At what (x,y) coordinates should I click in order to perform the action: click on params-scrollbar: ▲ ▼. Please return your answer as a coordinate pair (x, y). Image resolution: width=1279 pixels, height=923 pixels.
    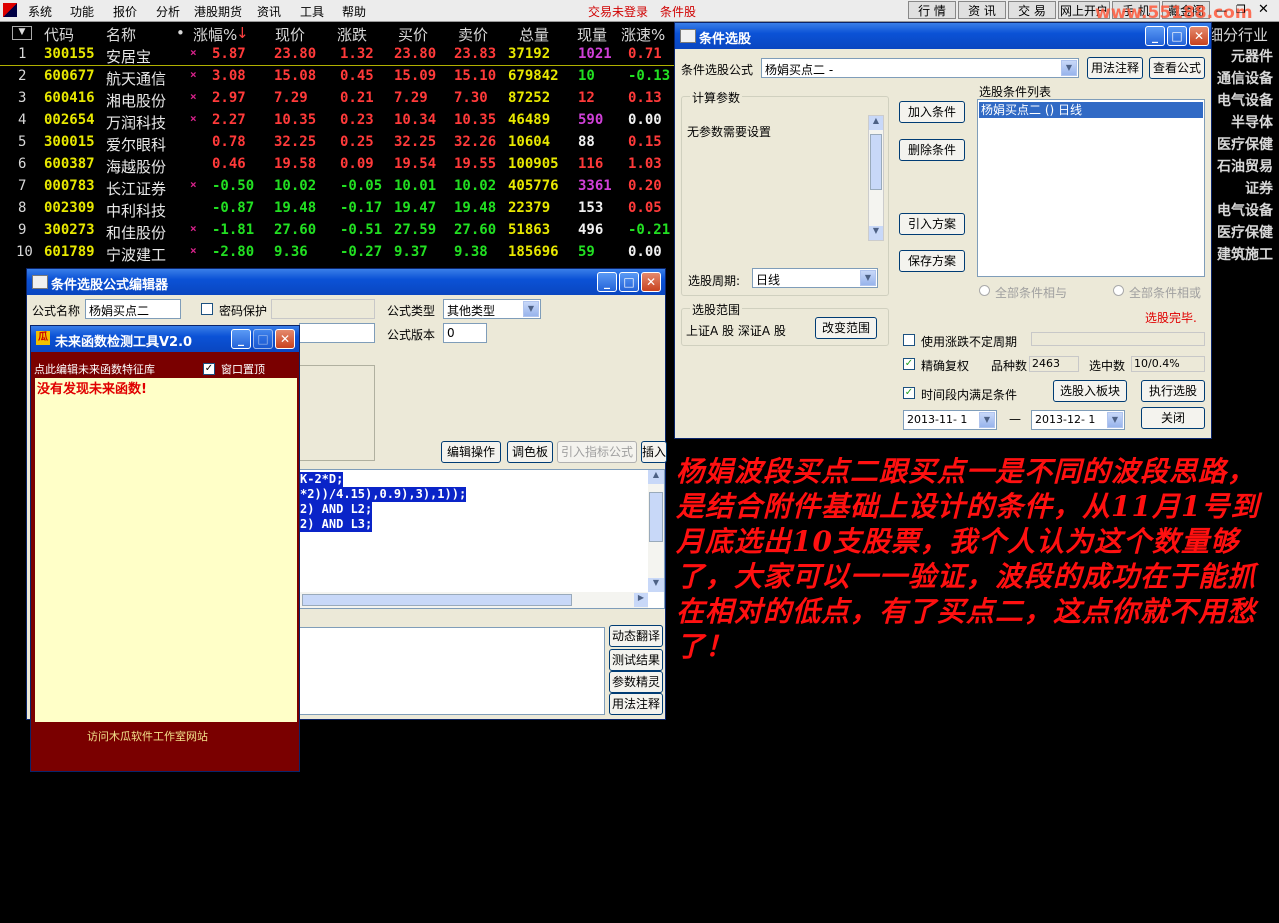
    Looking at the image, I should click on (876, 178).